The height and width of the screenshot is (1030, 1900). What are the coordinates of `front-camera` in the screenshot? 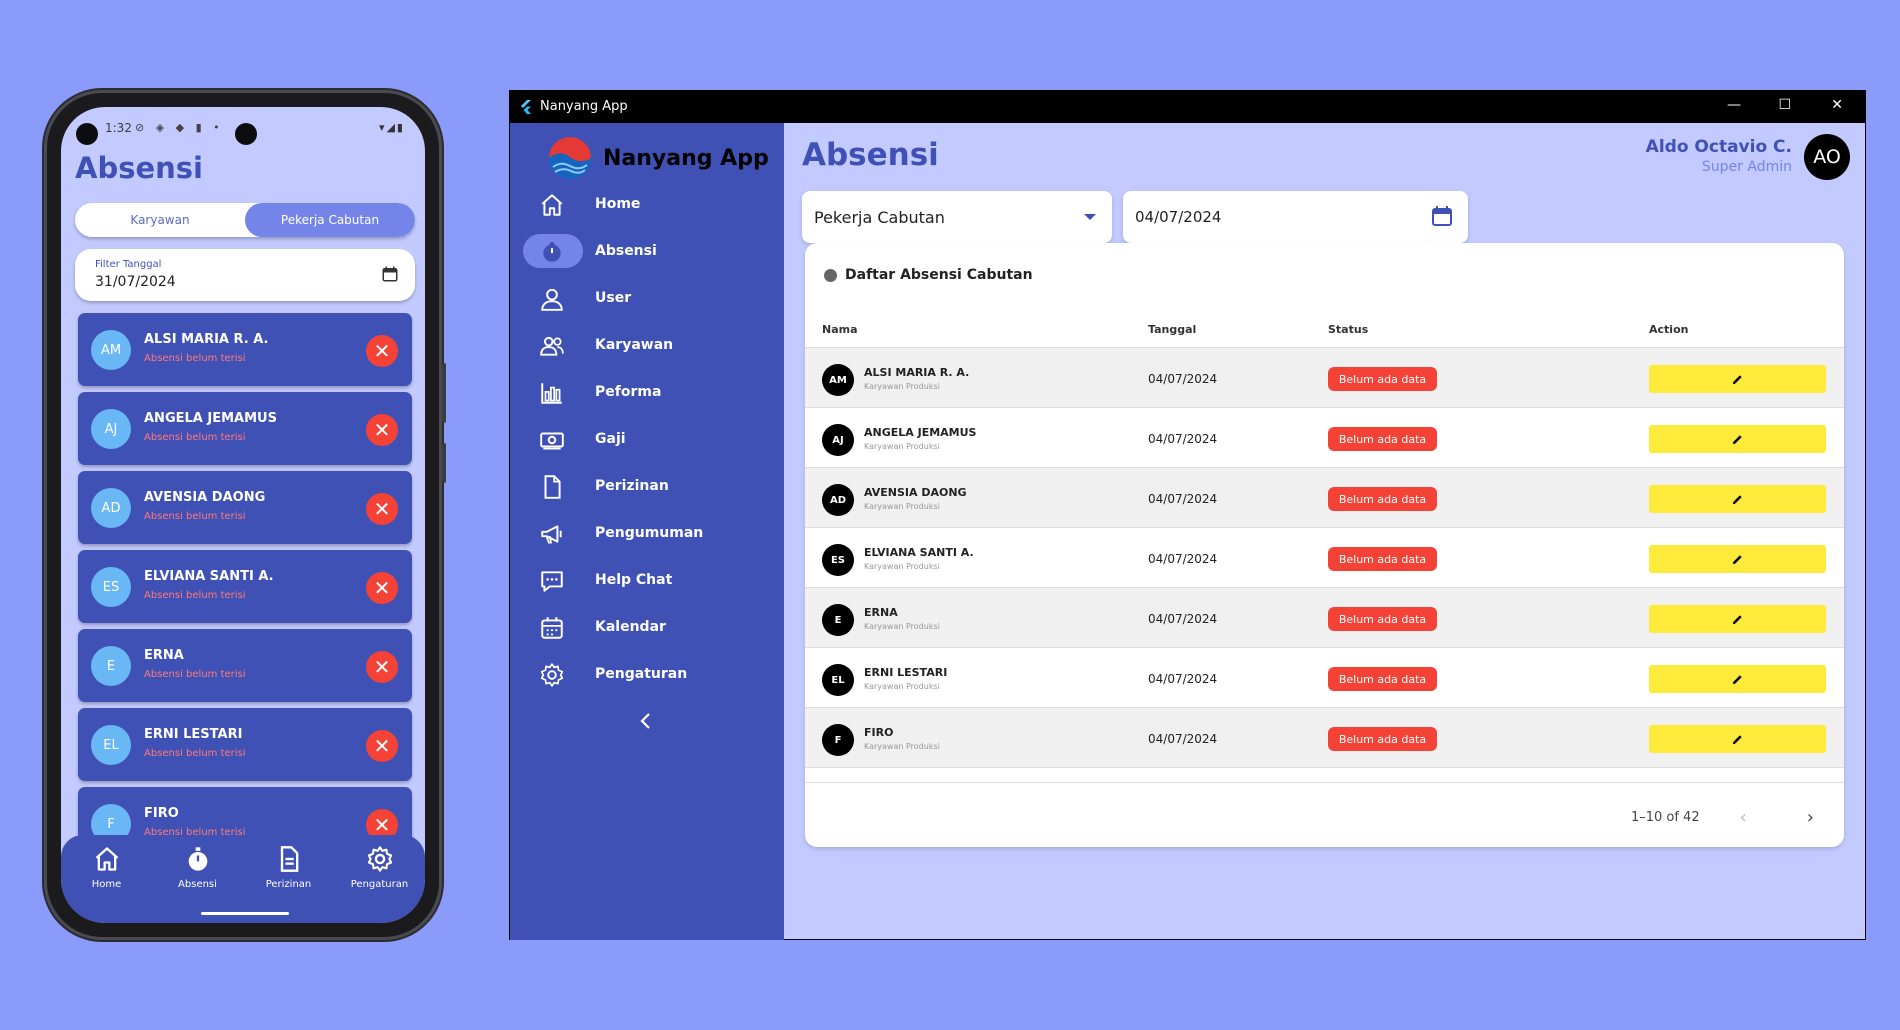 It's located at (246, 134).